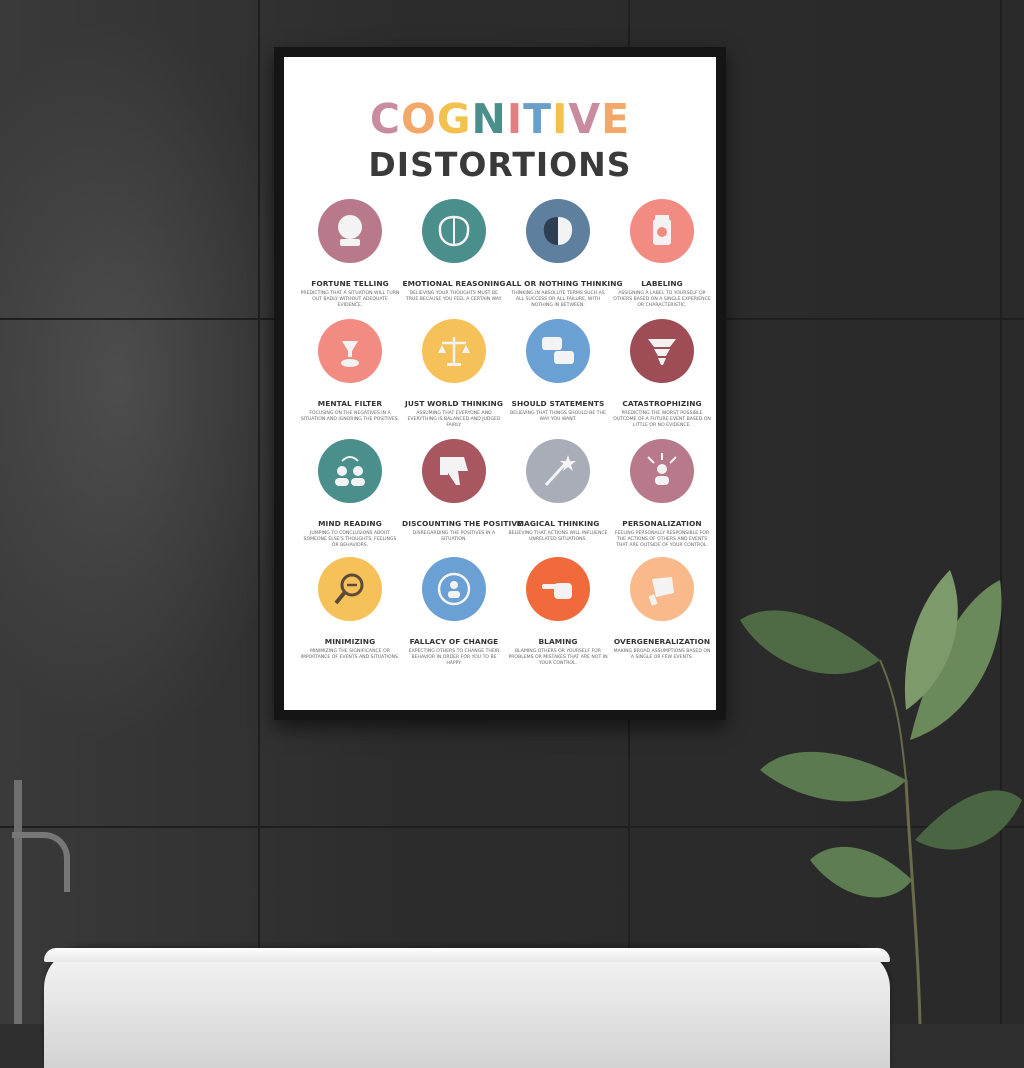 The image size is (1024, 1068). What do you see at coordinates (454, 471) in the screenshot?
I see `thumbs-down-icon` at bounding box center [454, 471].